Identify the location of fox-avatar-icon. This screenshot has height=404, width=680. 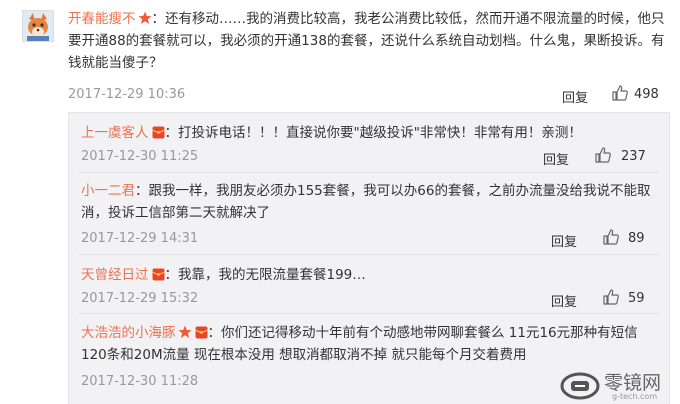
(38, 26).